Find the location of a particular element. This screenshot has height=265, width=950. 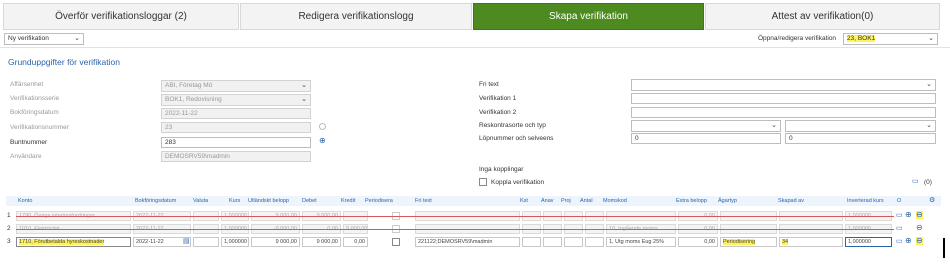

anav-cell is located at coordinates (552, 242).